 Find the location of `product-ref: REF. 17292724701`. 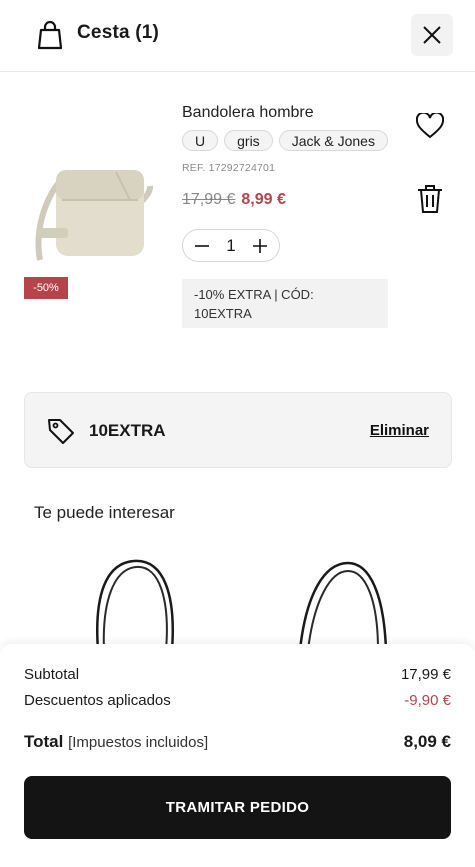

product-ref: REF. 17292724701 is located at coordinates (229, 168).